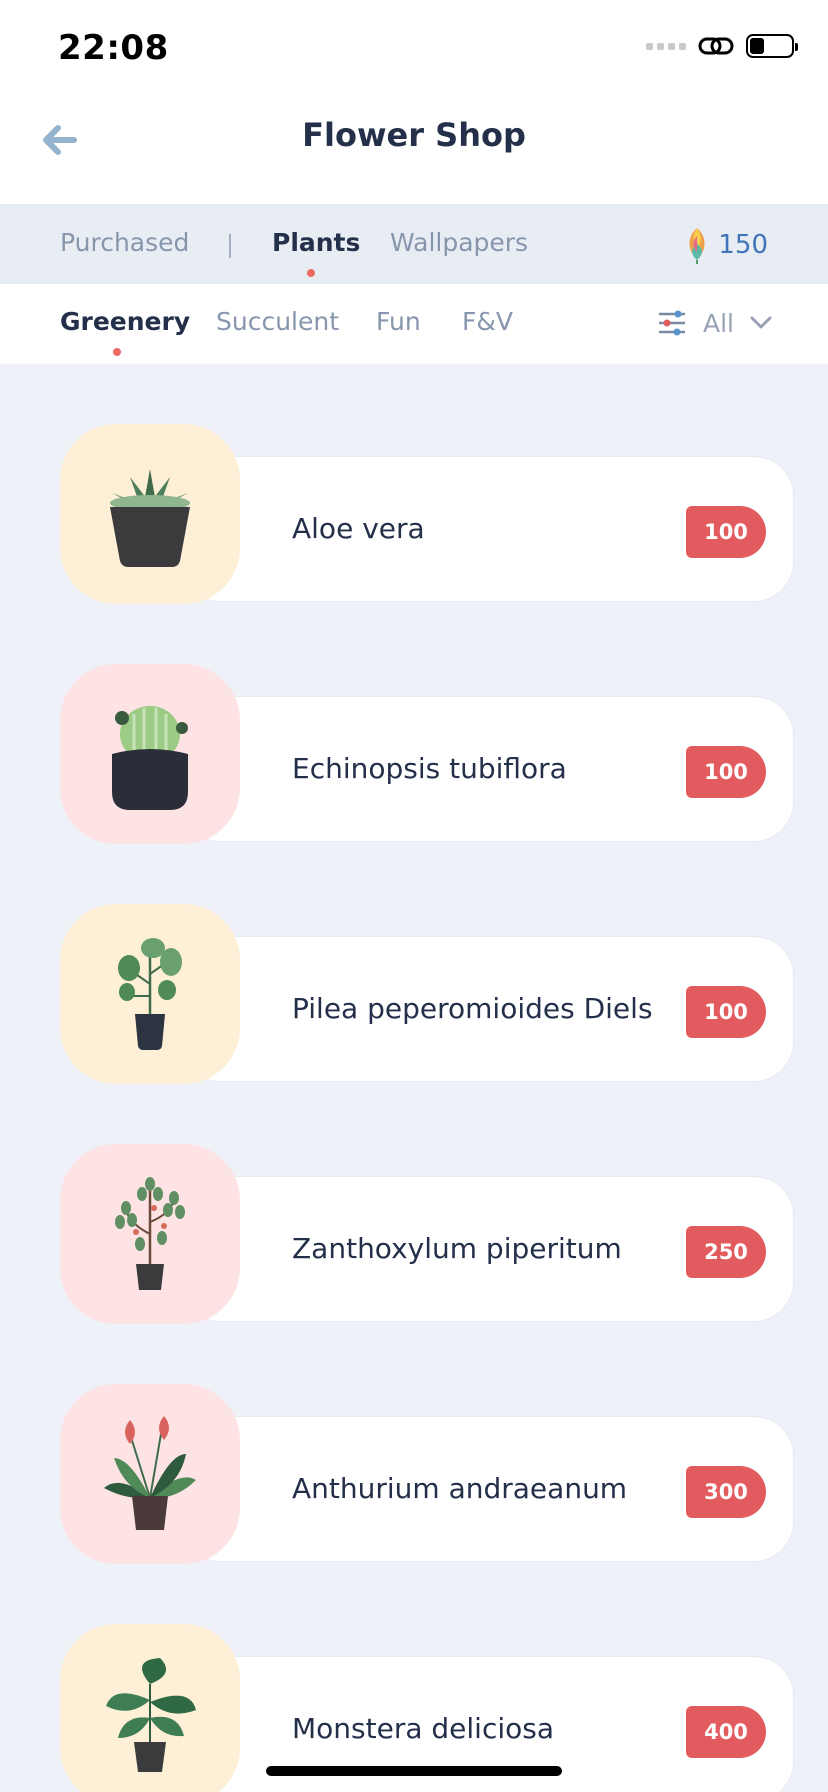  What do you see at coordinates (414, 1771) in the screenshot?
I see `home-indicator` at bounding box center [414, 1771].